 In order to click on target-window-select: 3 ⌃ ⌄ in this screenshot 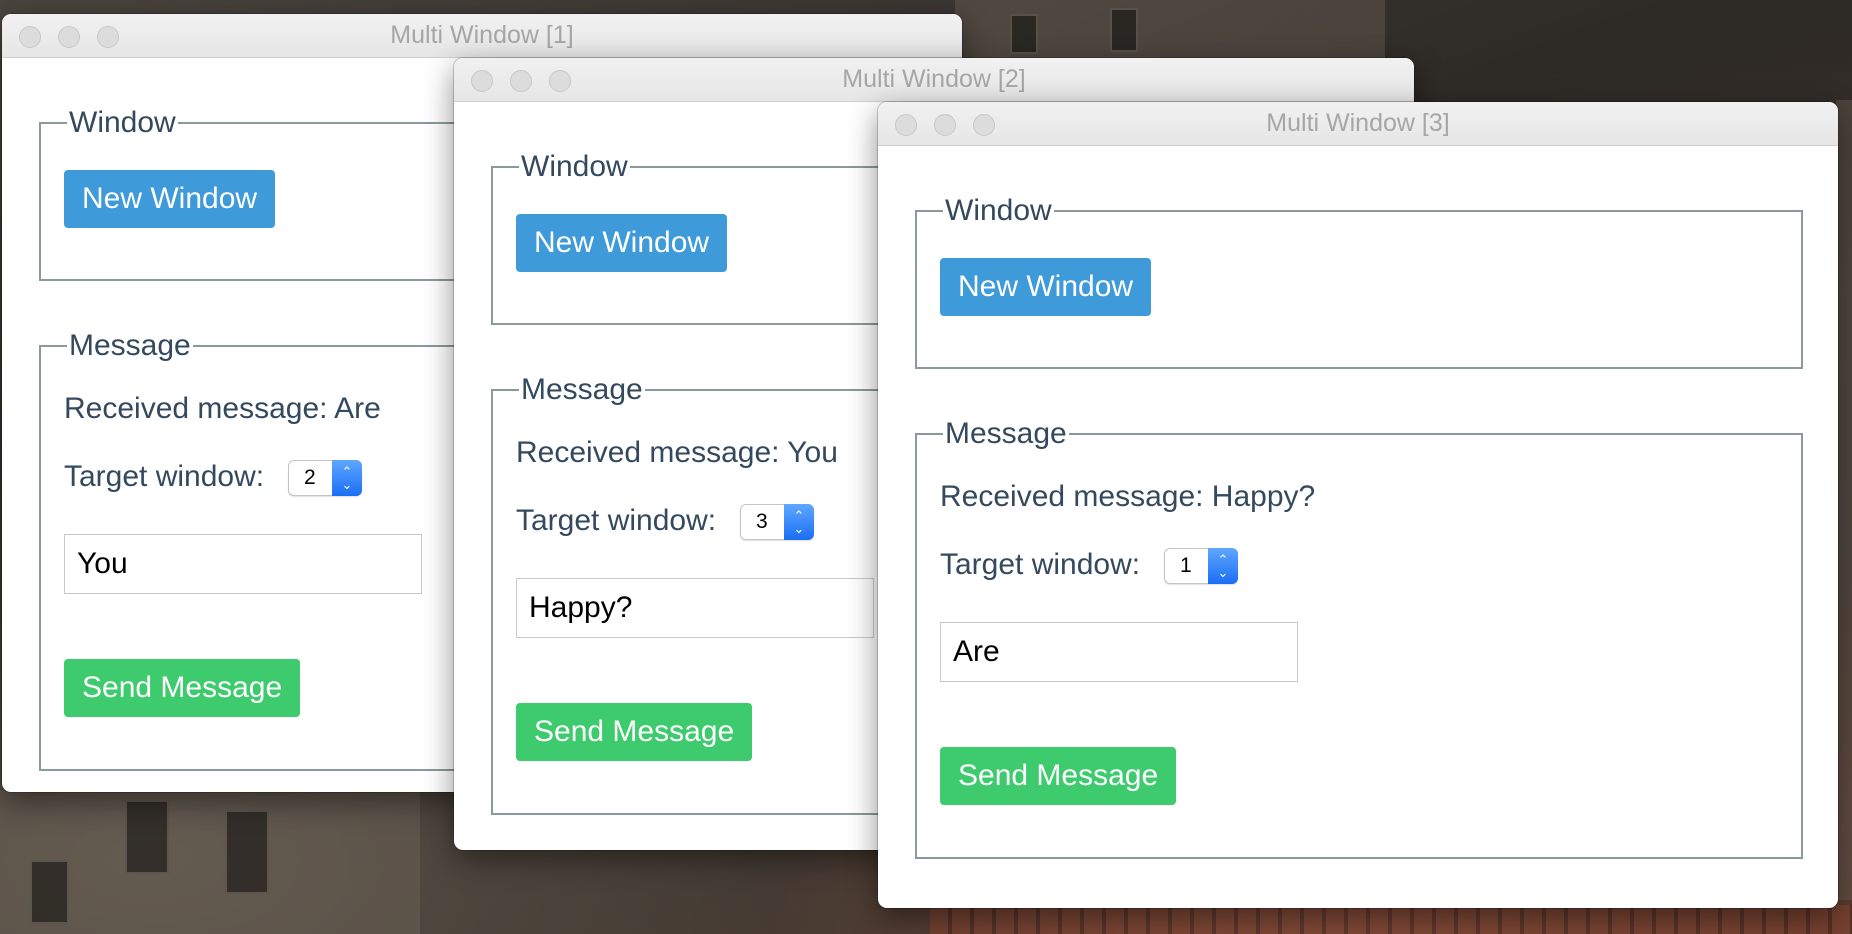, I will do `click(777, 522)`.